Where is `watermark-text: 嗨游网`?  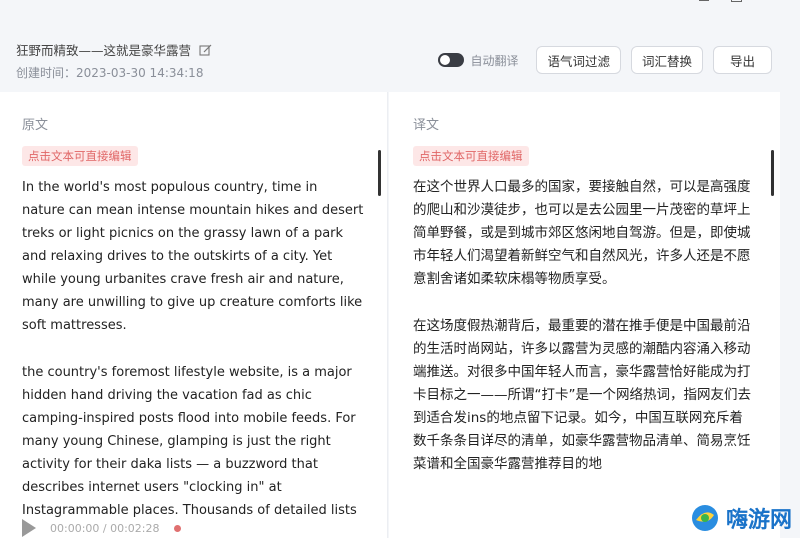
watermark-text: 嗨游网 is located at coordinates (758, 520).